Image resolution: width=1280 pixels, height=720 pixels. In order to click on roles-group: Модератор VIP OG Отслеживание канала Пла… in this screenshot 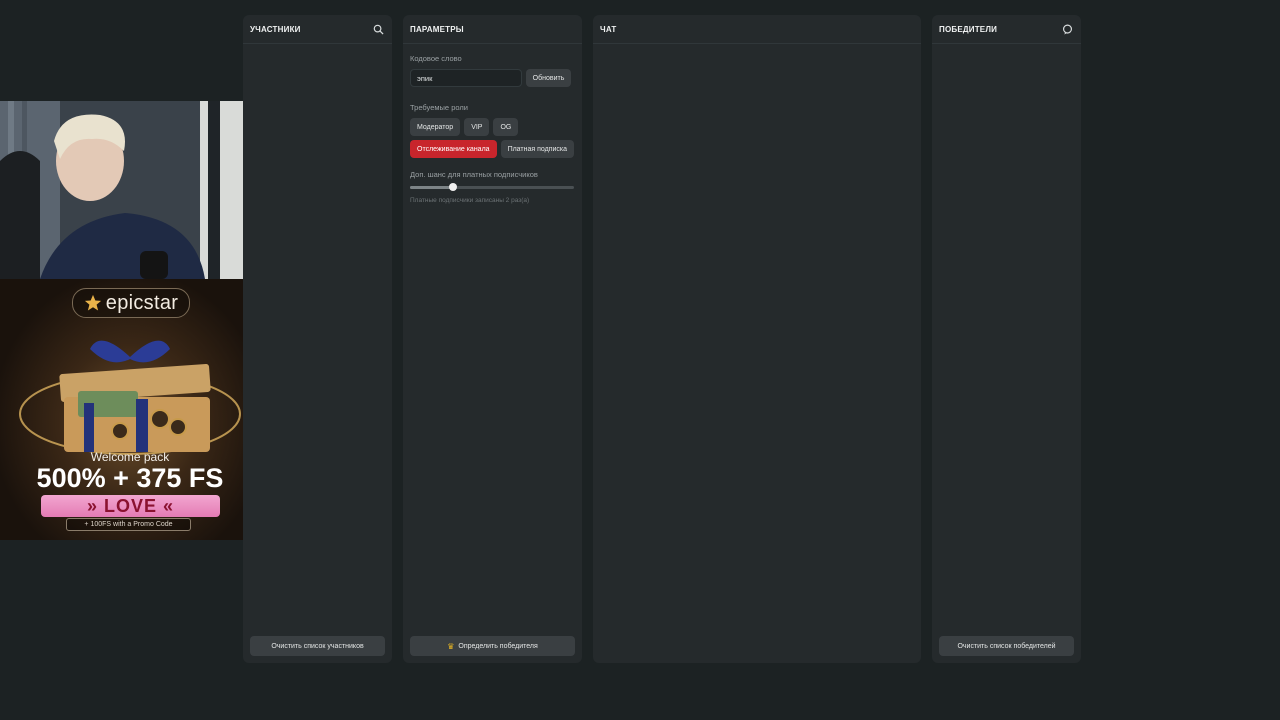, I will do `click(492, 138)`.